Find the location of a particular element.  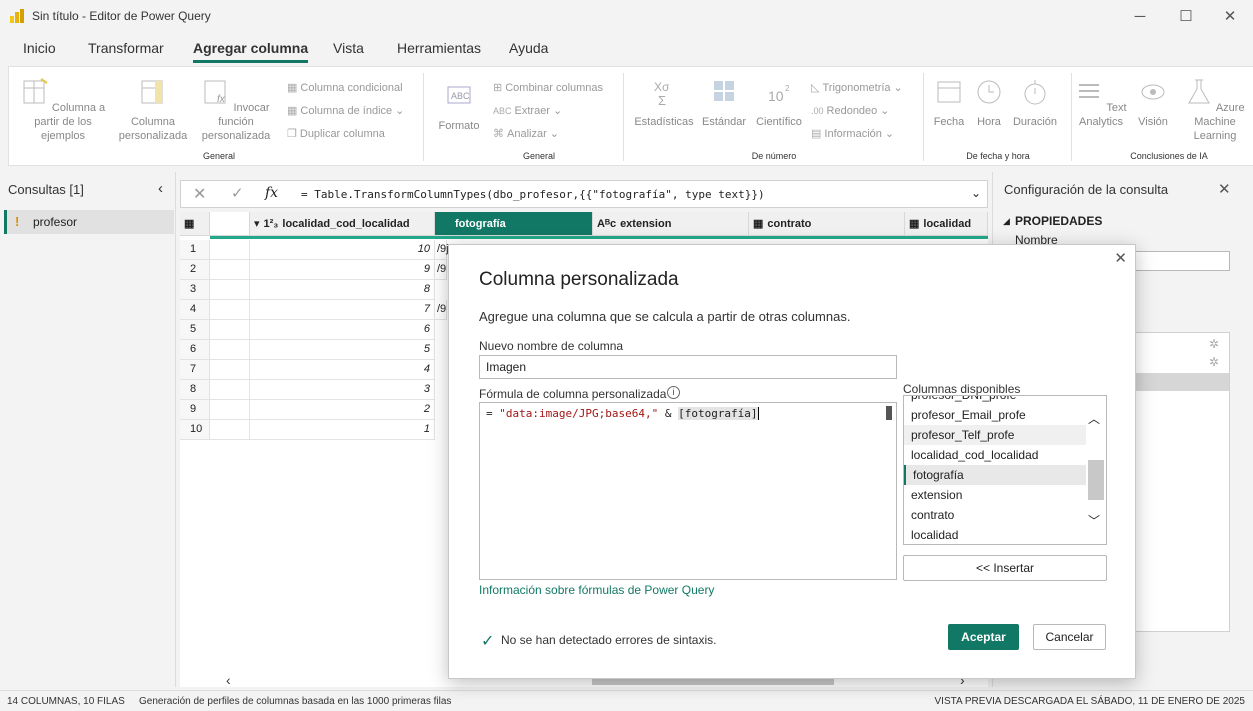

tab-vista: Vista is located at coordinates (348, 48).